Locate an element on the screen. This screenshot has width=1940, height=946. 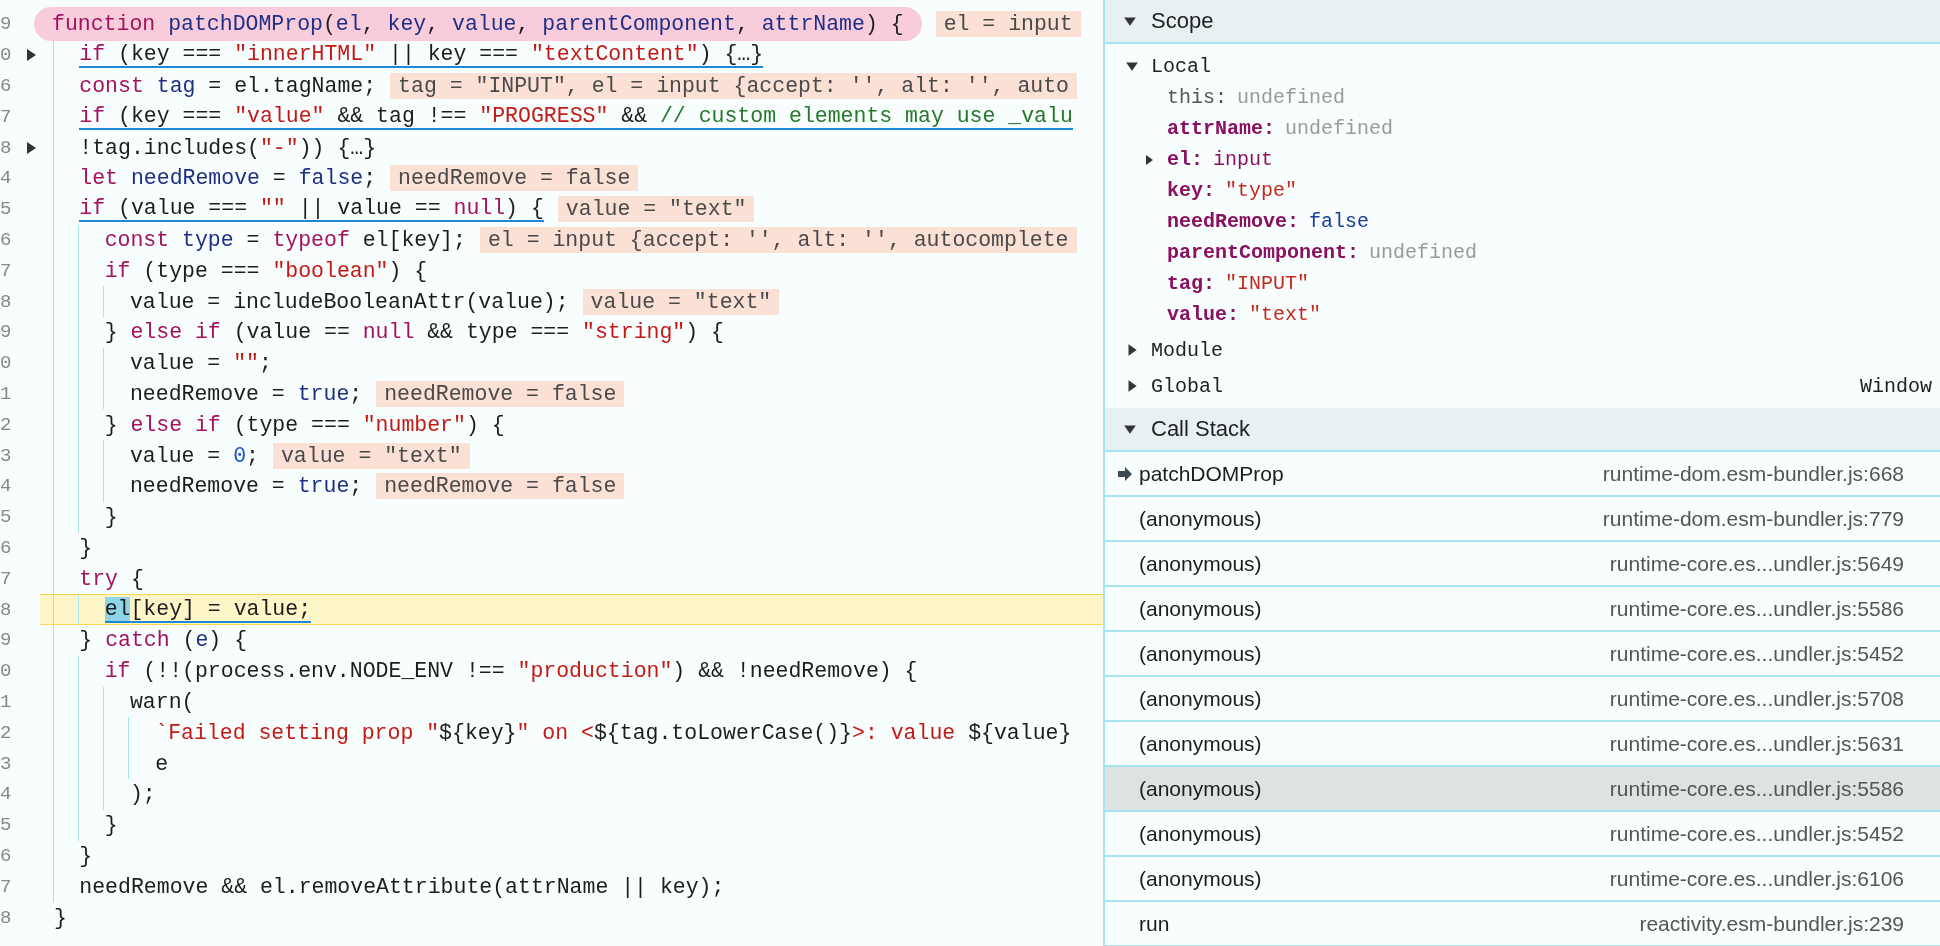
code-line: !tag.includes("-")) {…} is located at coordinates (228, 147).